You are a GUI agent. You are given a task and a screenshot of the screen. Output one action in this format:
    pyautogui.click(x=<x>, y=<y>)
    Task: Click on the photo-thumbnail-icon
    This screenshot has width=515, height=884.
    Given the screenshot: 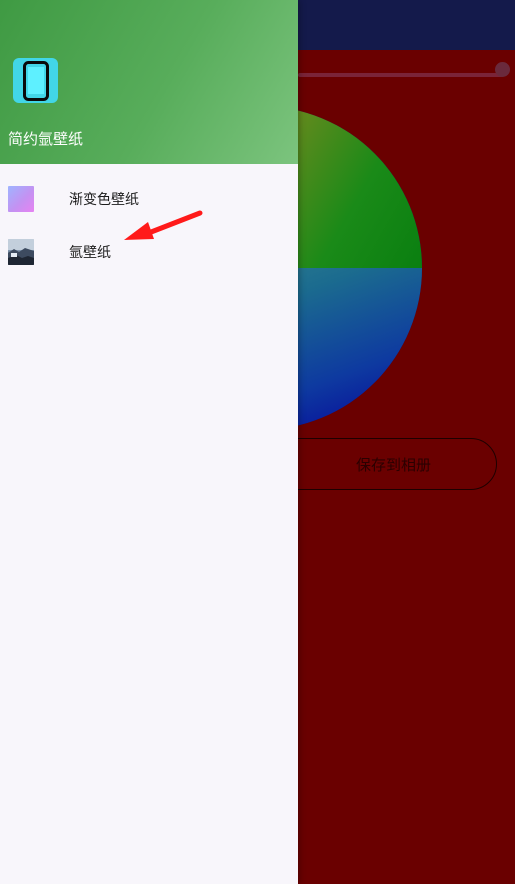 What is the action you would take?
    pyautogui.click(x=21, y=252)
    